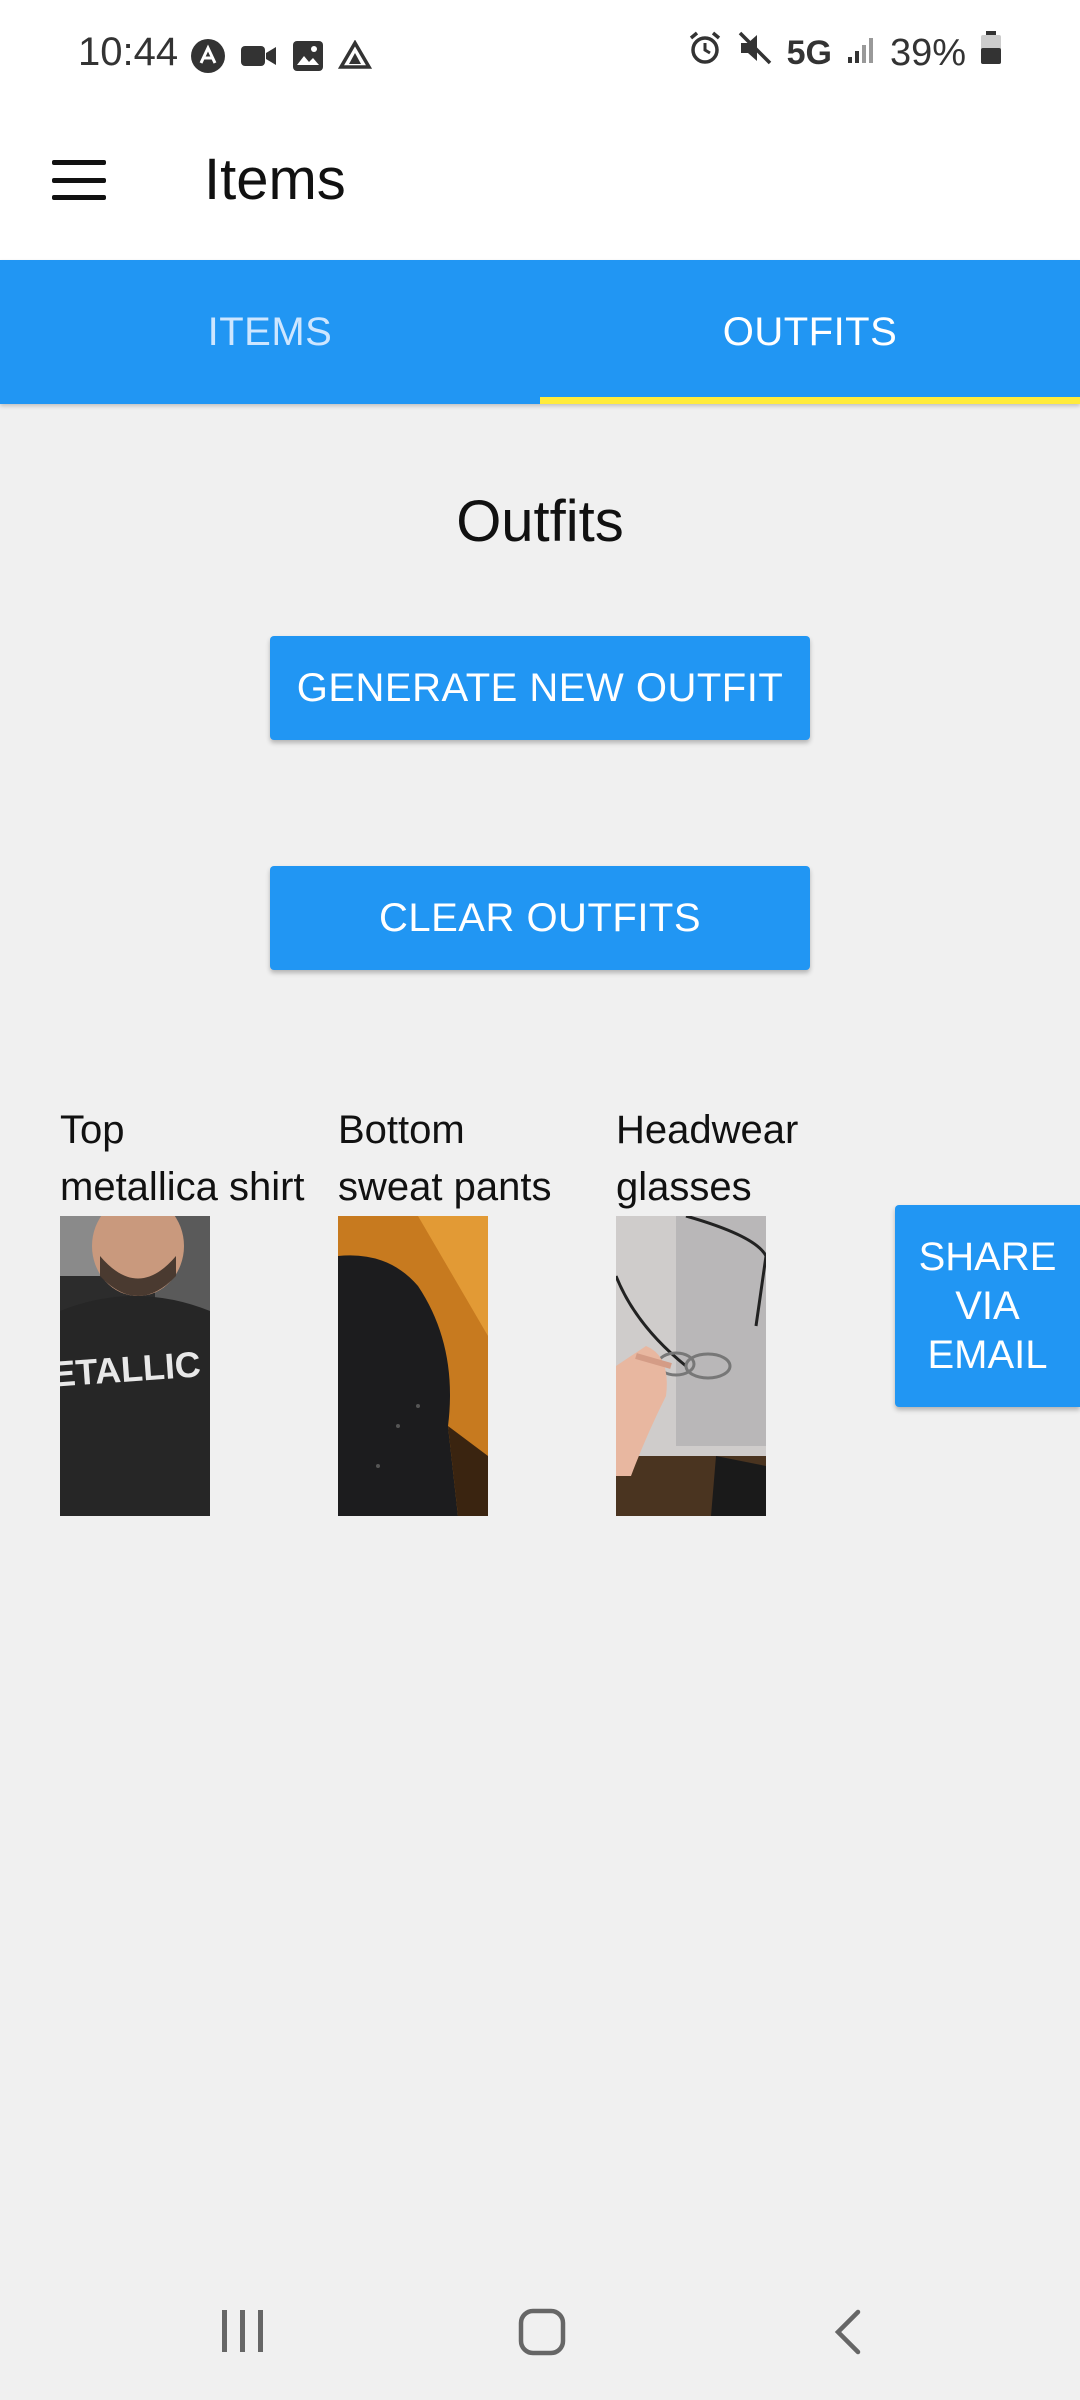  I want to click on share-via-email-button: SHARE VIA EMAIL, so click(987, 1306).